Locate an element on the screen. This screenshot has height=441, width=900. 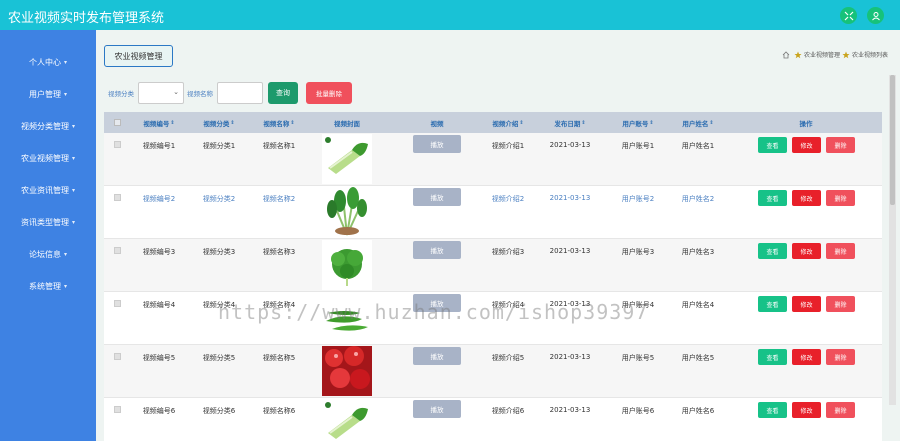
batch-delete-button: 批量删除 is located at coordinates (329, 93).